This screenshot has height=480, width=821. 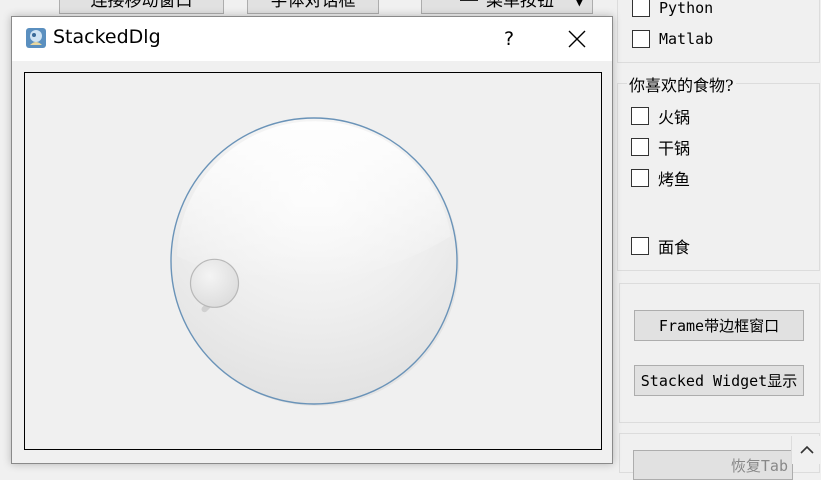 I want to click on dialog-title: StackedDlg, so click(x=107, y=37).